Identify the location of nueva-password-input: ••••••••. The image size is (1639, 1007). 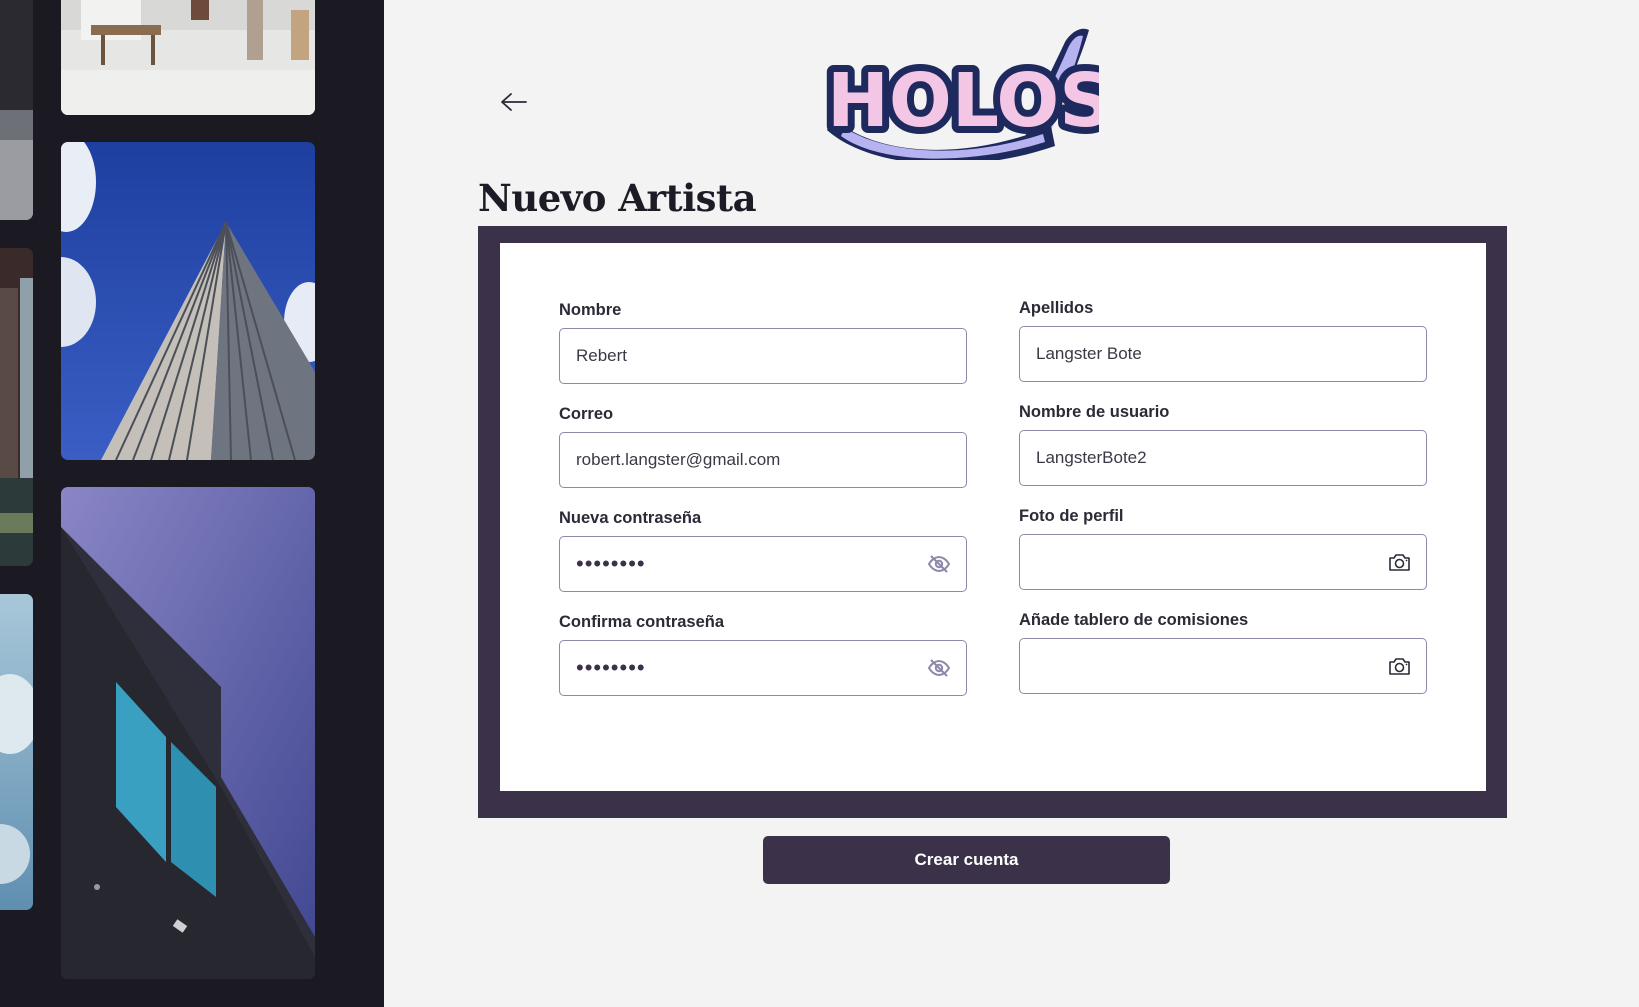
(763, 564).